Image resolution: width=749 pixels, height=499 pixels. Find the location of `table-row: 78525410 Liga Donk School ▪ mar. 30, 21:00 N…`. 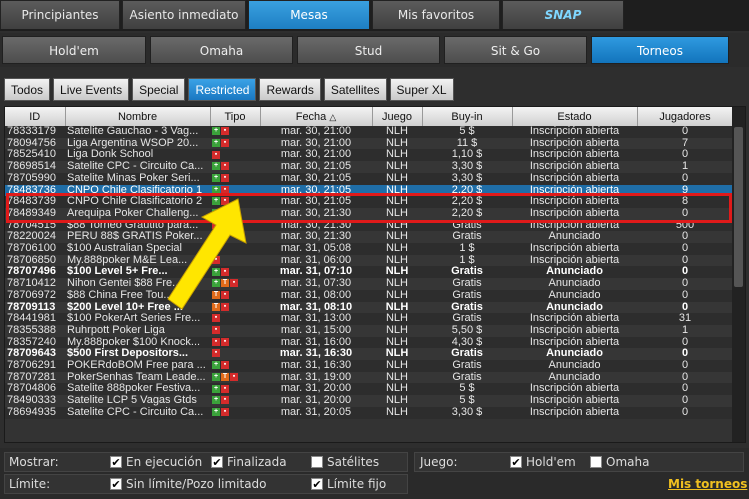

table-row: 78525410 Liga Donk School ▪ mar. 30, 21:00 N… is located at coordinates (369, 155).